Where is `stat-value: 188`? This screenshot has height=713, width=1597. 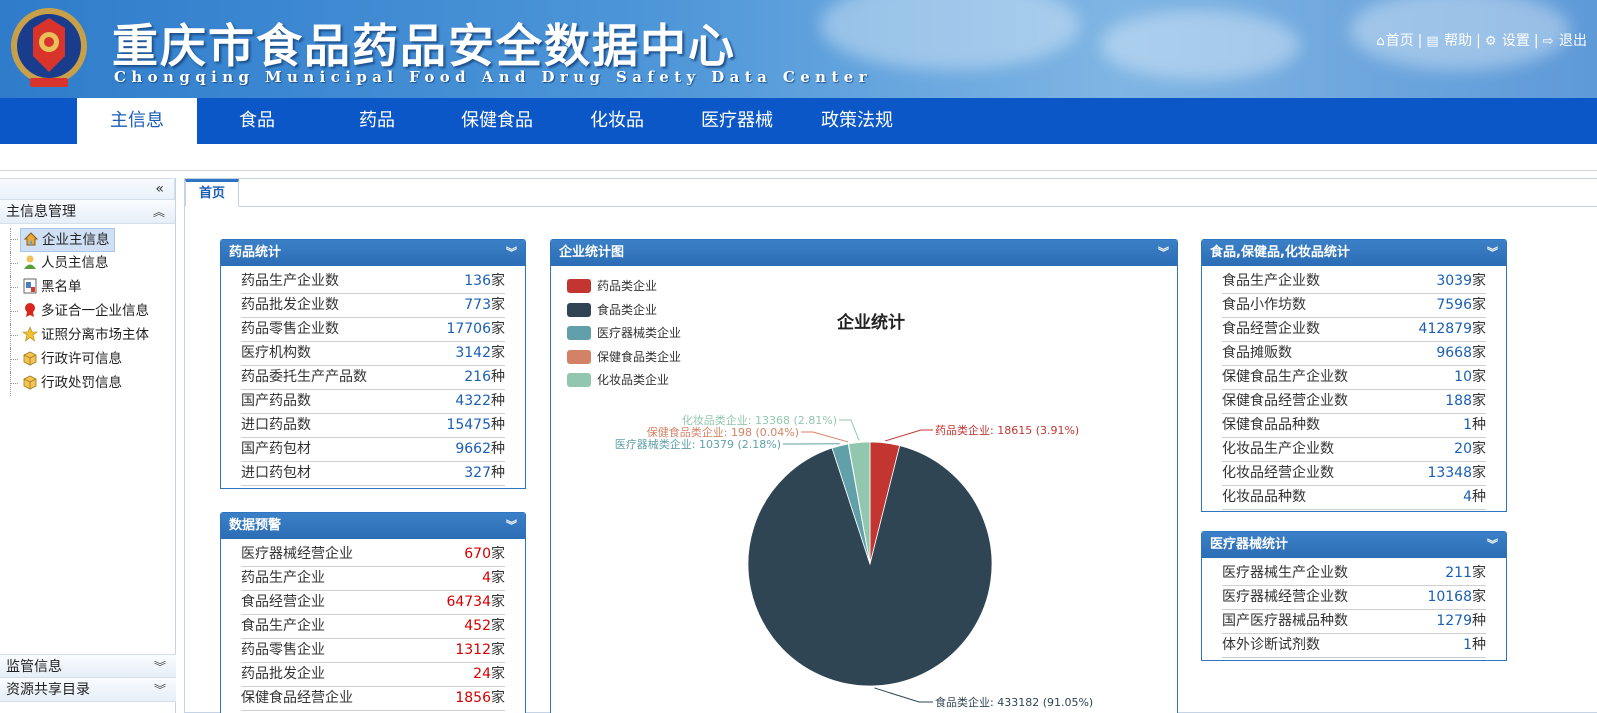
stat-value: 188 is located at coordinates (1458, 401).